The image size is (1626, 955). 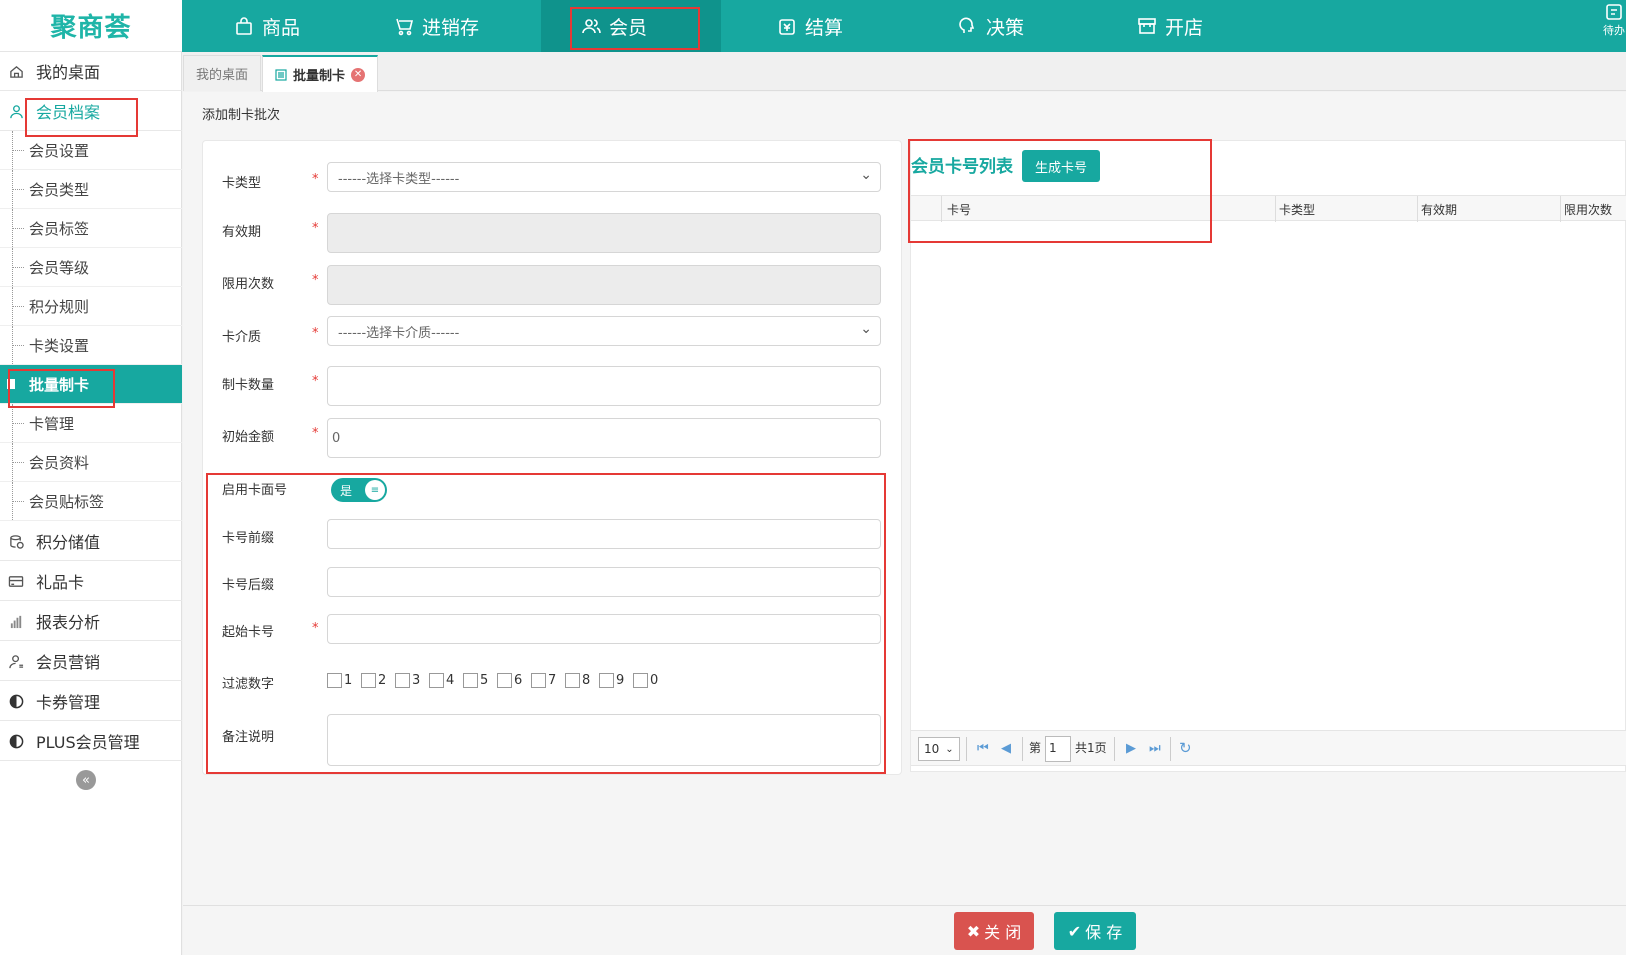 I want to click on coins-icon, so click(x=16, y=541).